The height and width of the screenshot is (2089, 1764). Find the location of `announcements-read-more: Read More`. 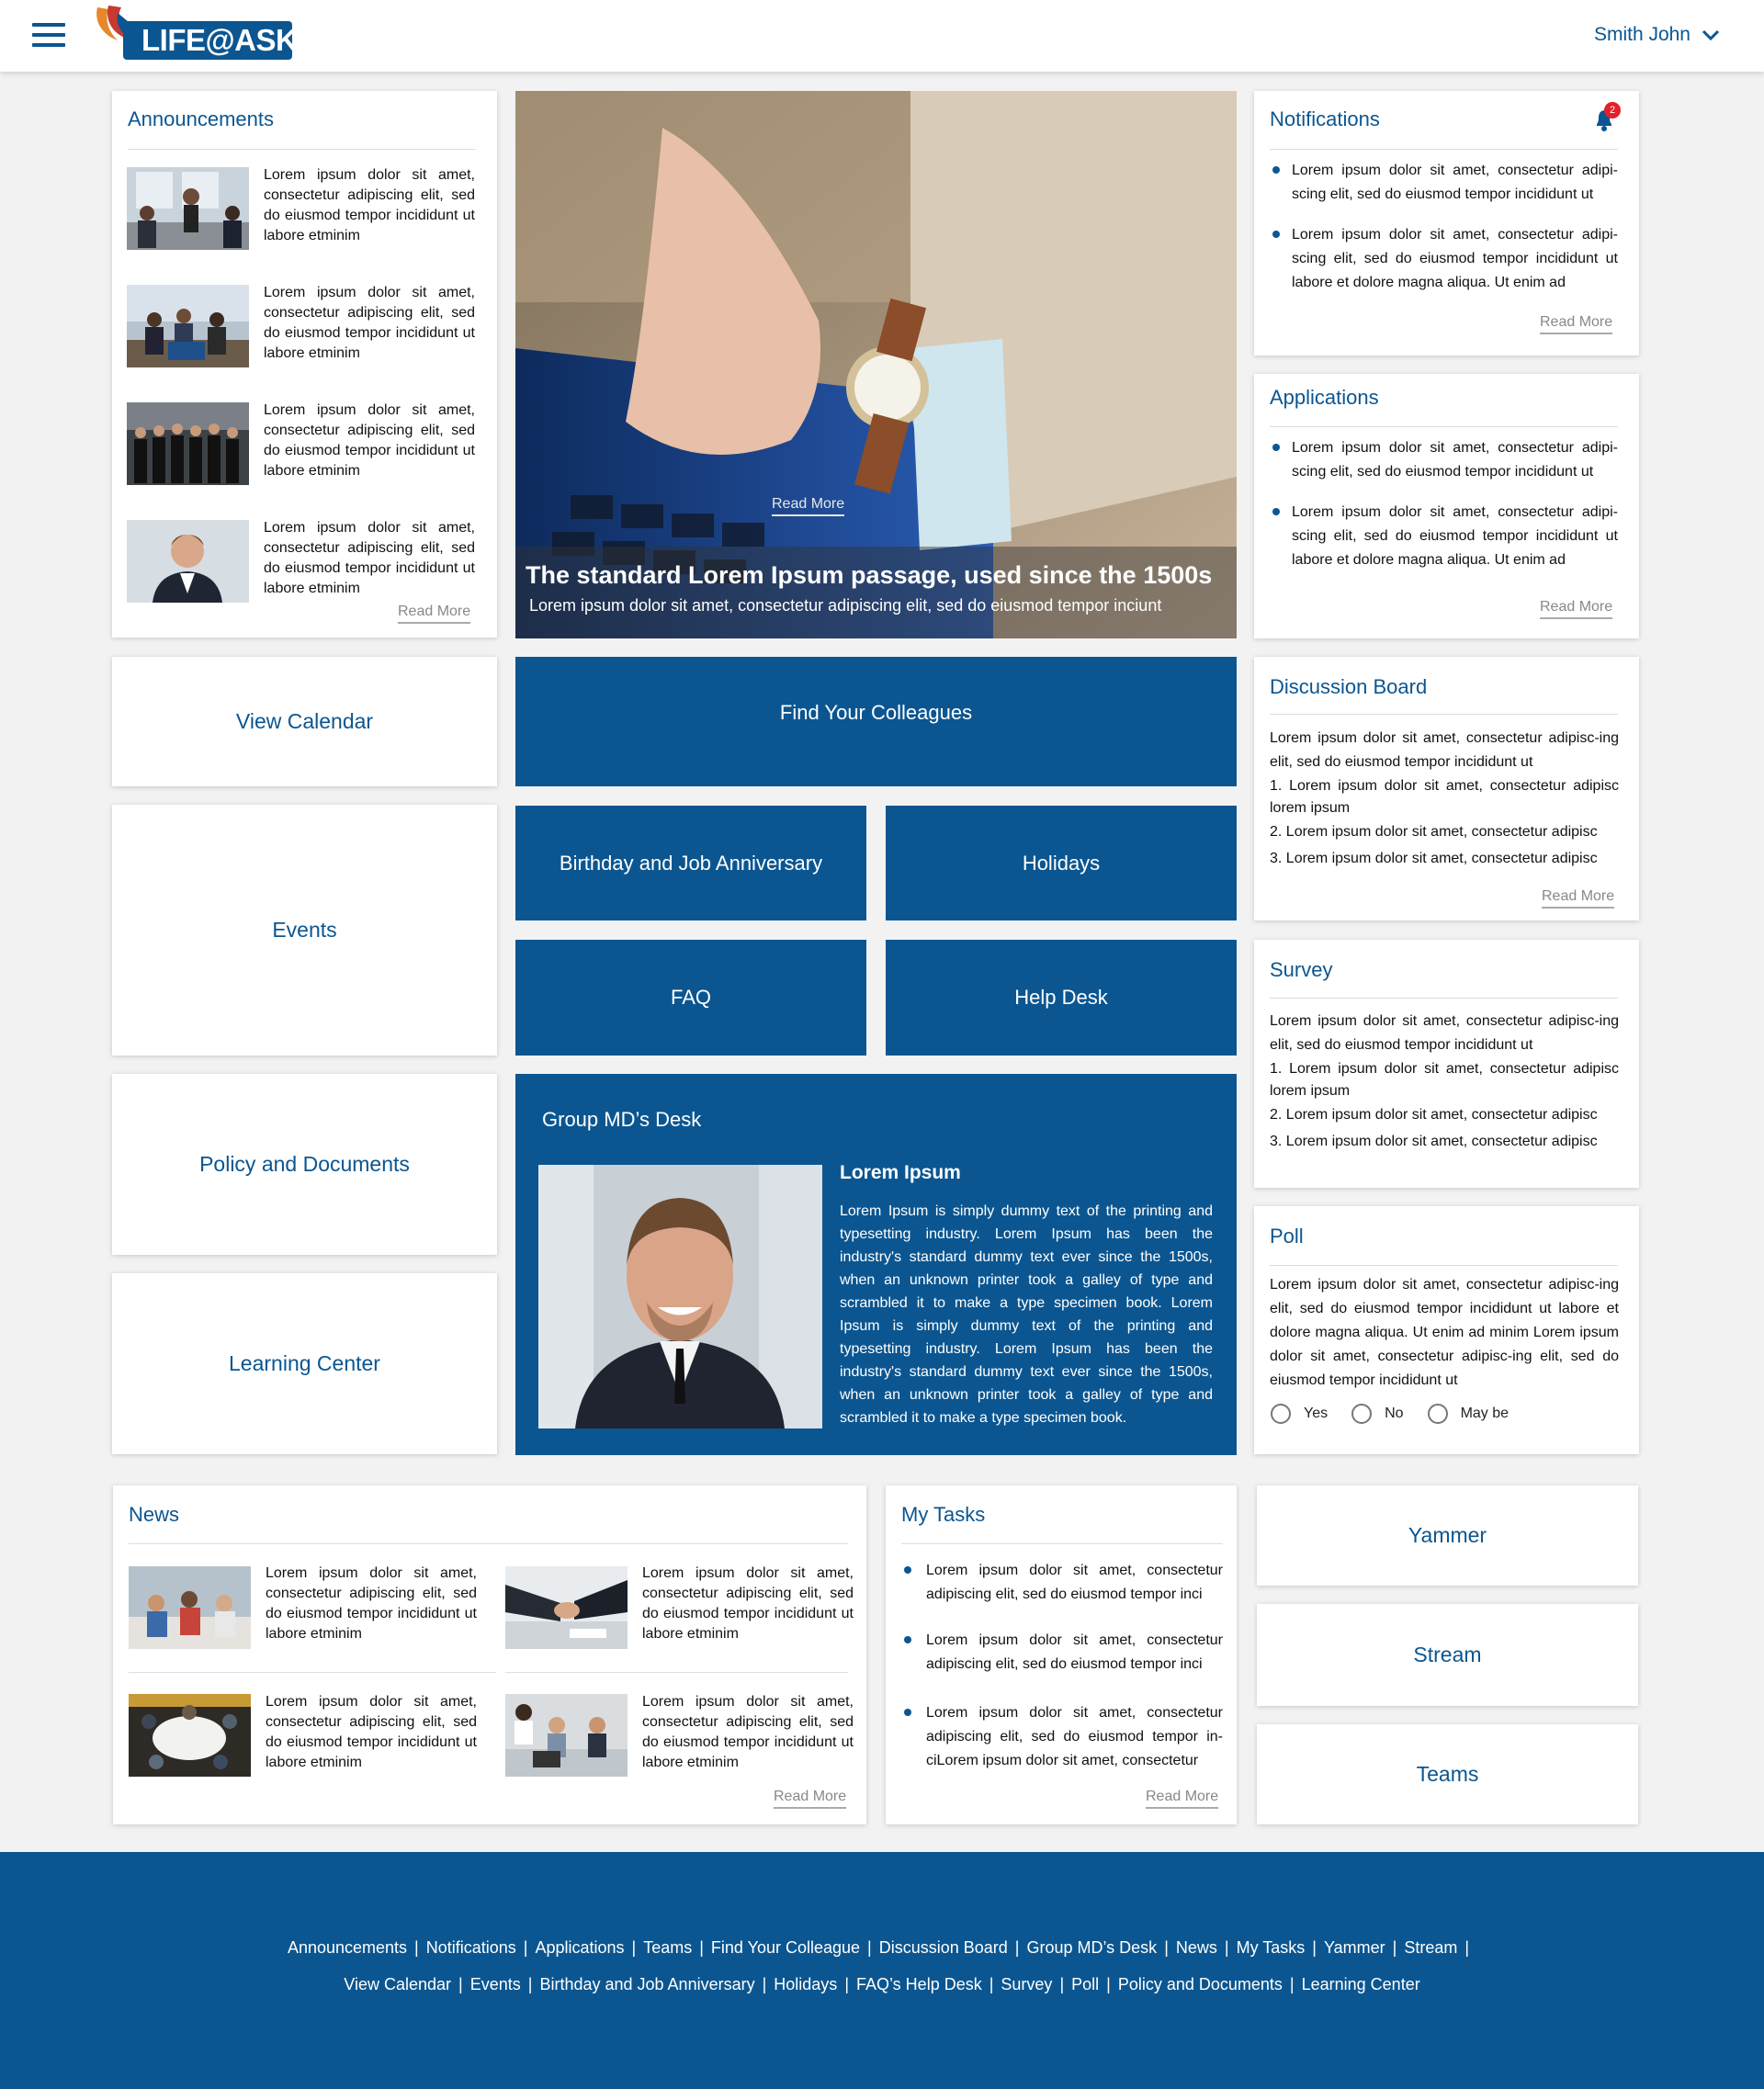

announcements-read-more: Read More is located at coordinates (434, 614).